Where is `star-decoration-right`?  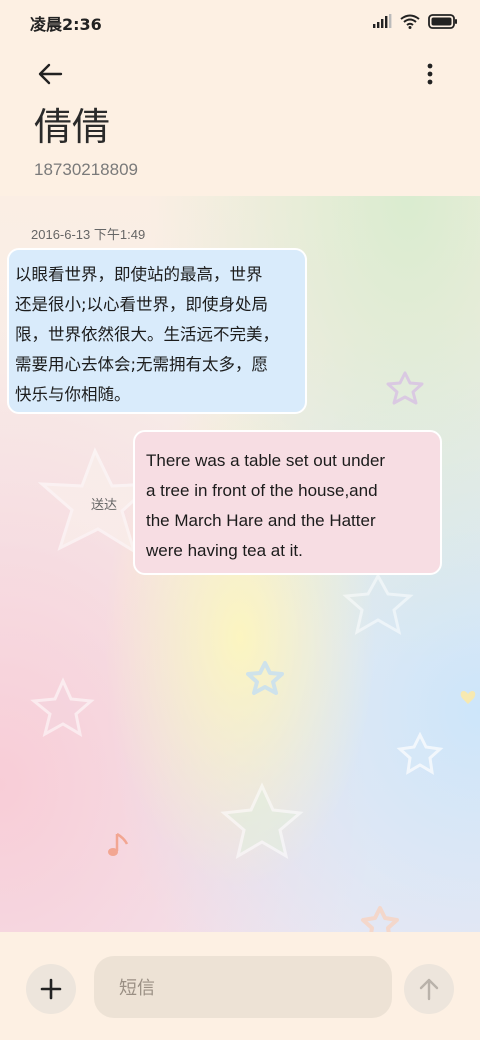 star-decoration-right is located at coordinates (378, 603).